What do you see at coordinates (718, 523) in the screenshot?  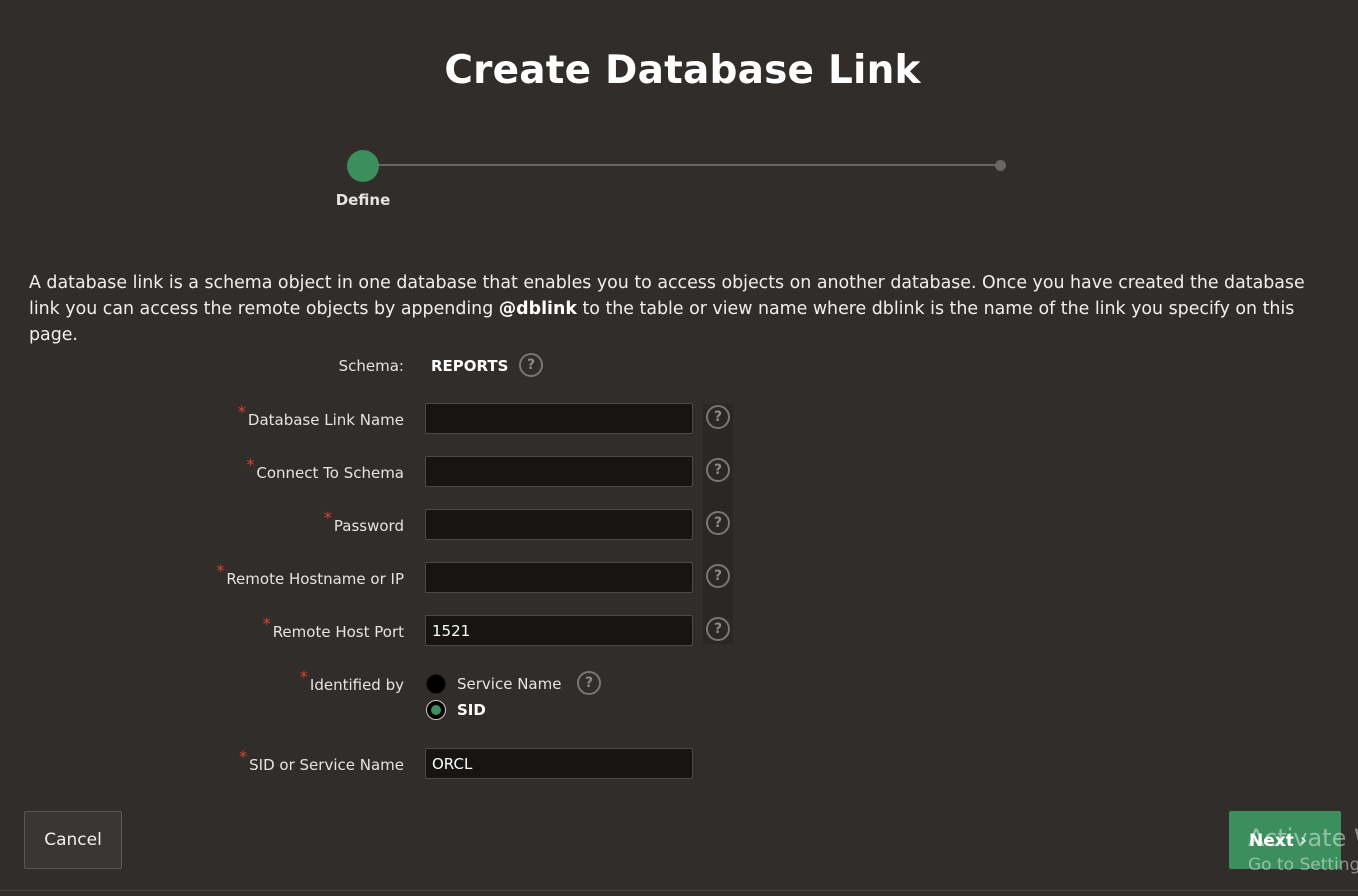 I see `password-help-icon: ?` at bounding box center [718, 523].